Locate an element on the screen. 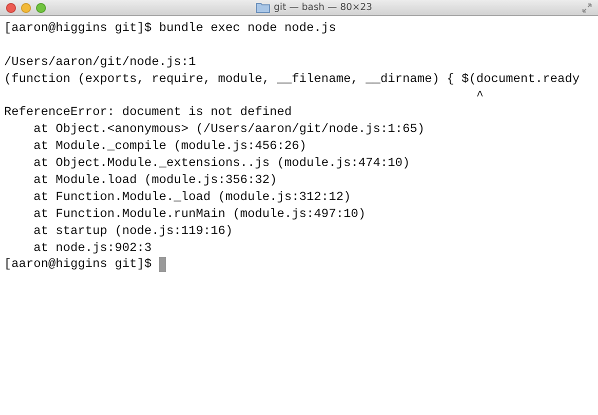 Image resolution: width=598 pixels, height=415 pixels. terminal-line: at Object.<anonymous> (/Users/aaron/git/node.js:1:65) is located at coordinates (229, 129).